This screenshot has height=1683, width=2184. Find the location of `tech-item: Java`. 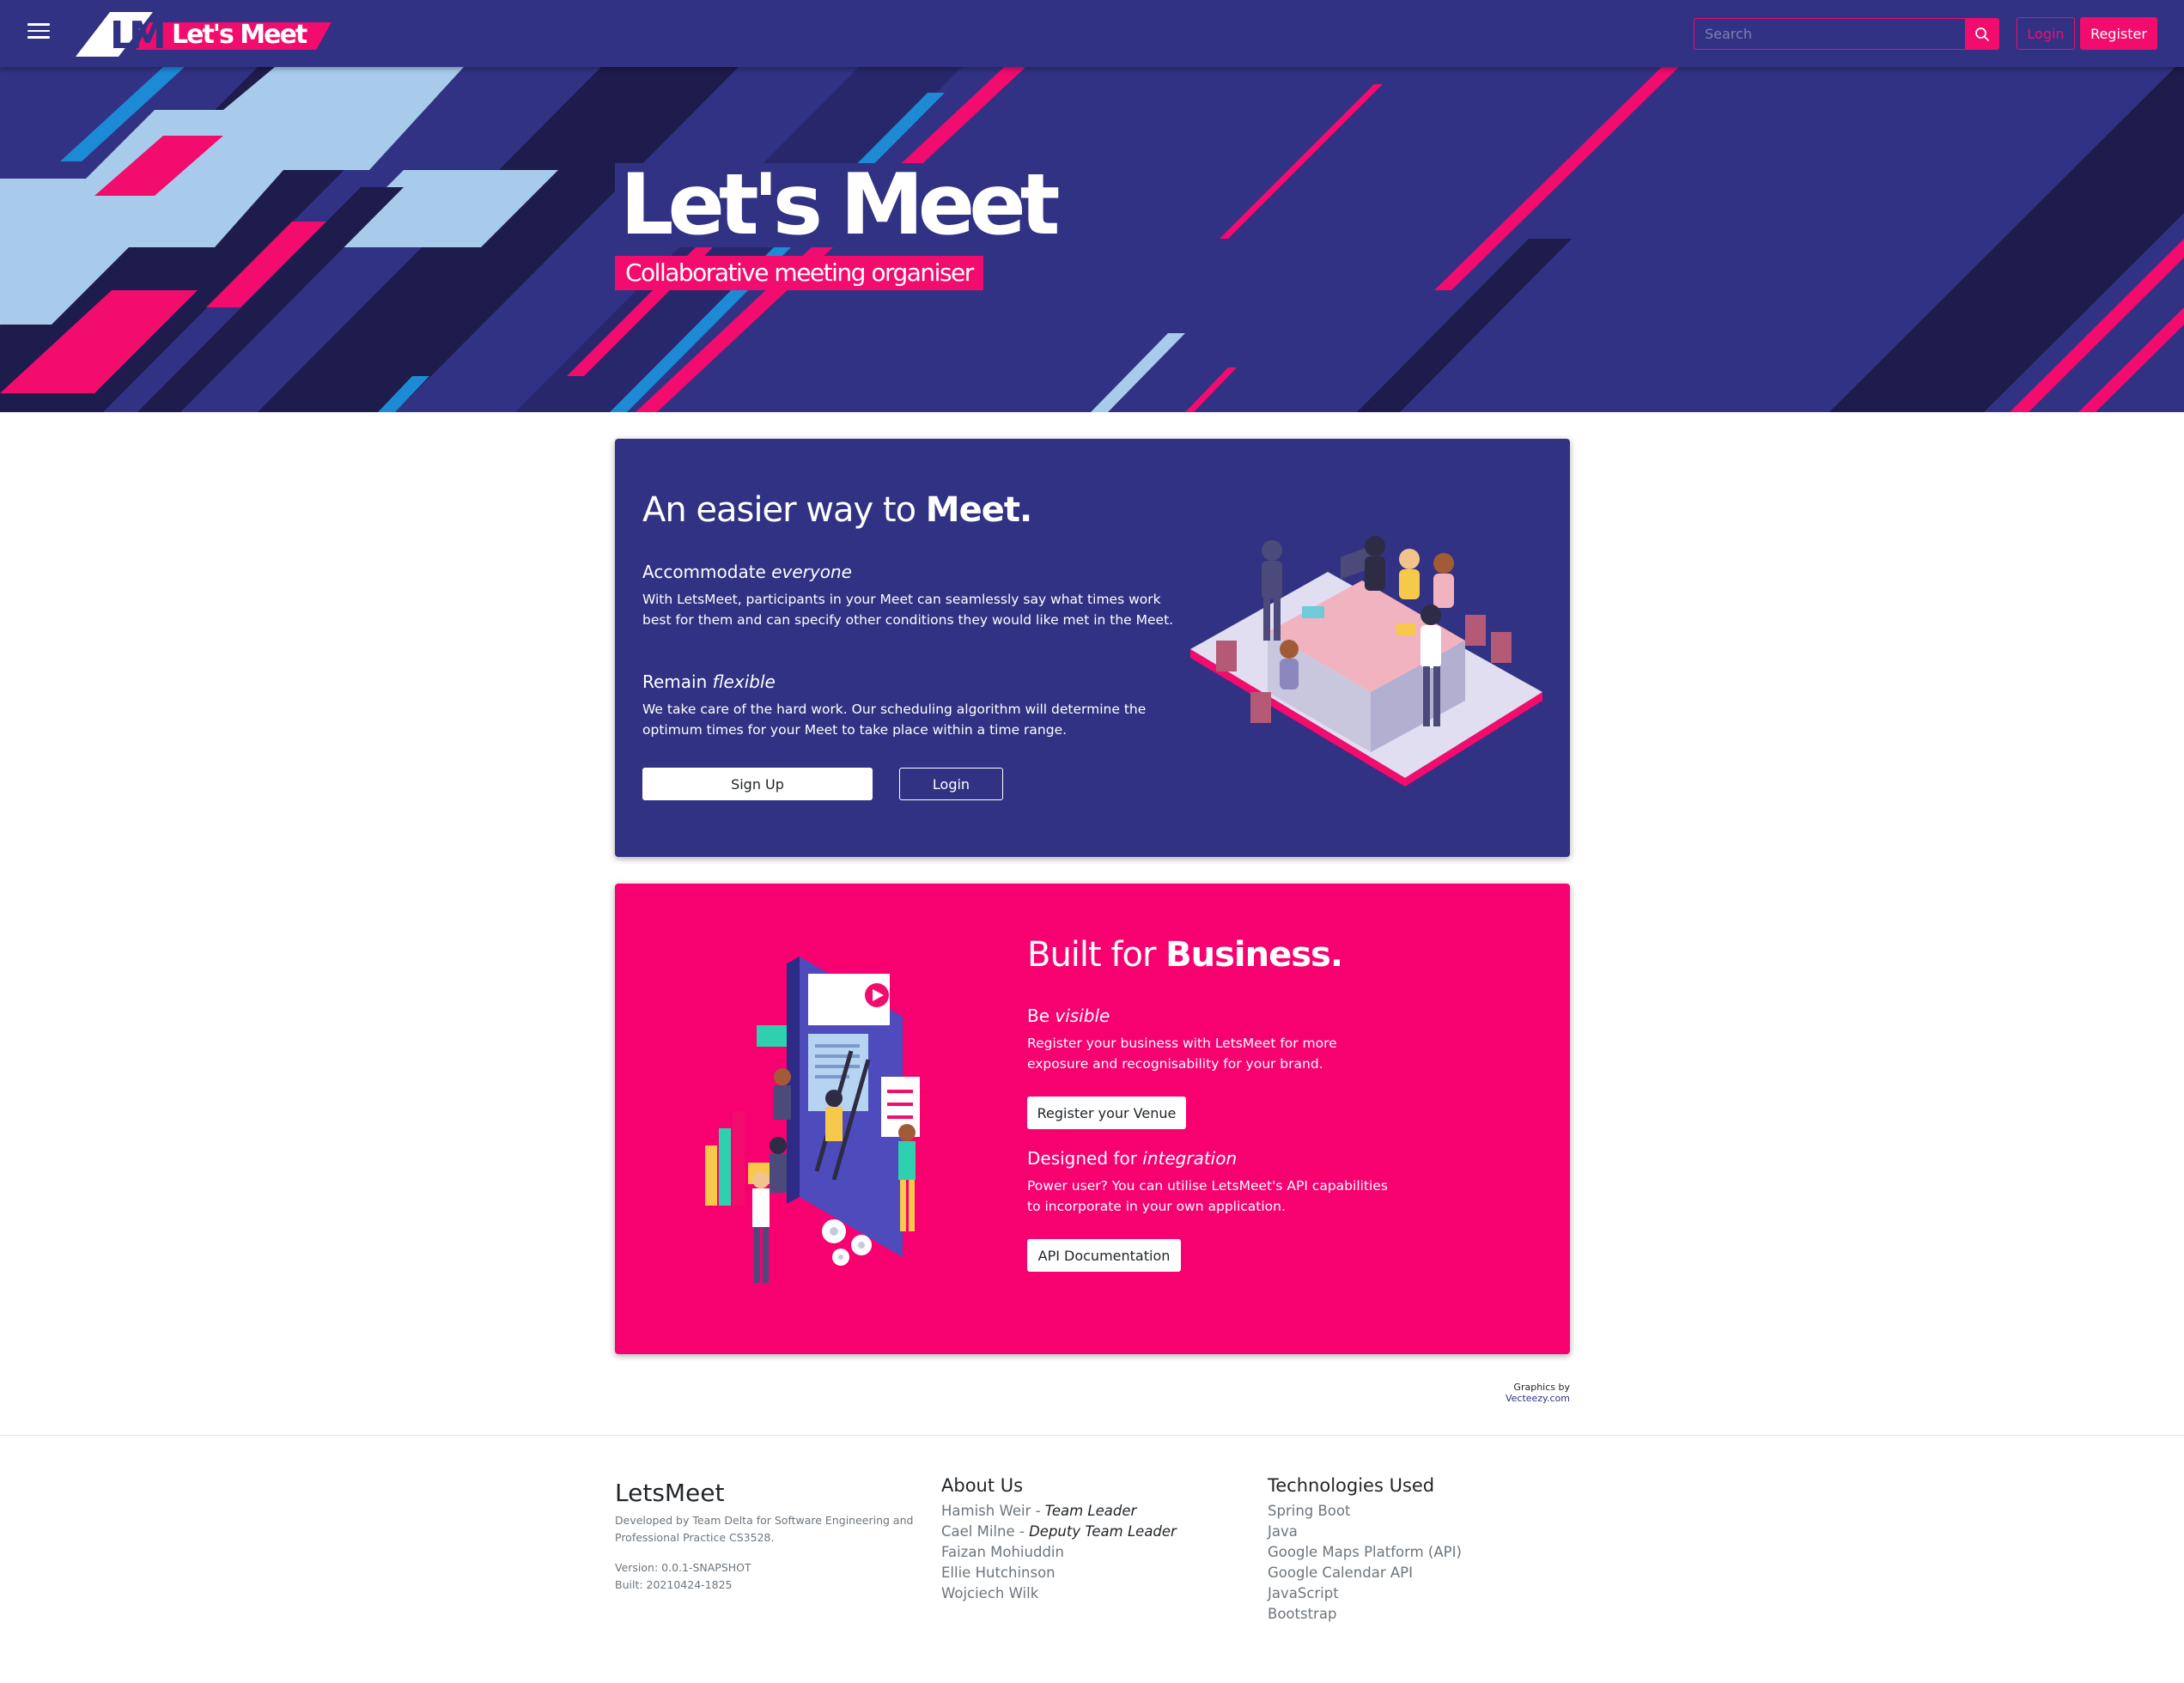

tech-item: Java is located at coordinates (1283, 1532).